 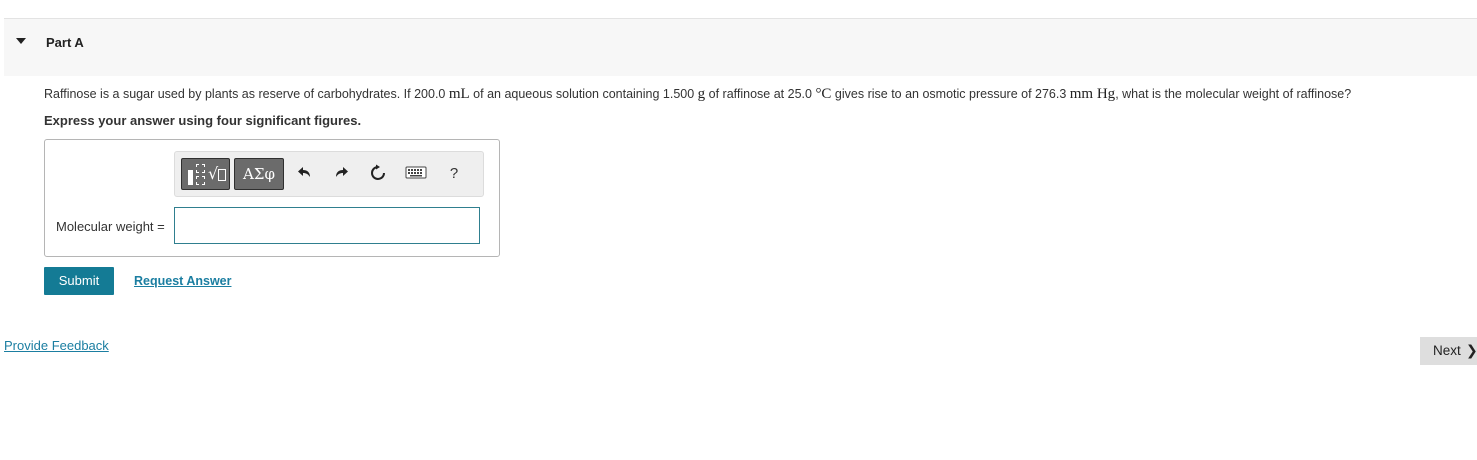 I want to click on part-header, so click(x=740, y=47).